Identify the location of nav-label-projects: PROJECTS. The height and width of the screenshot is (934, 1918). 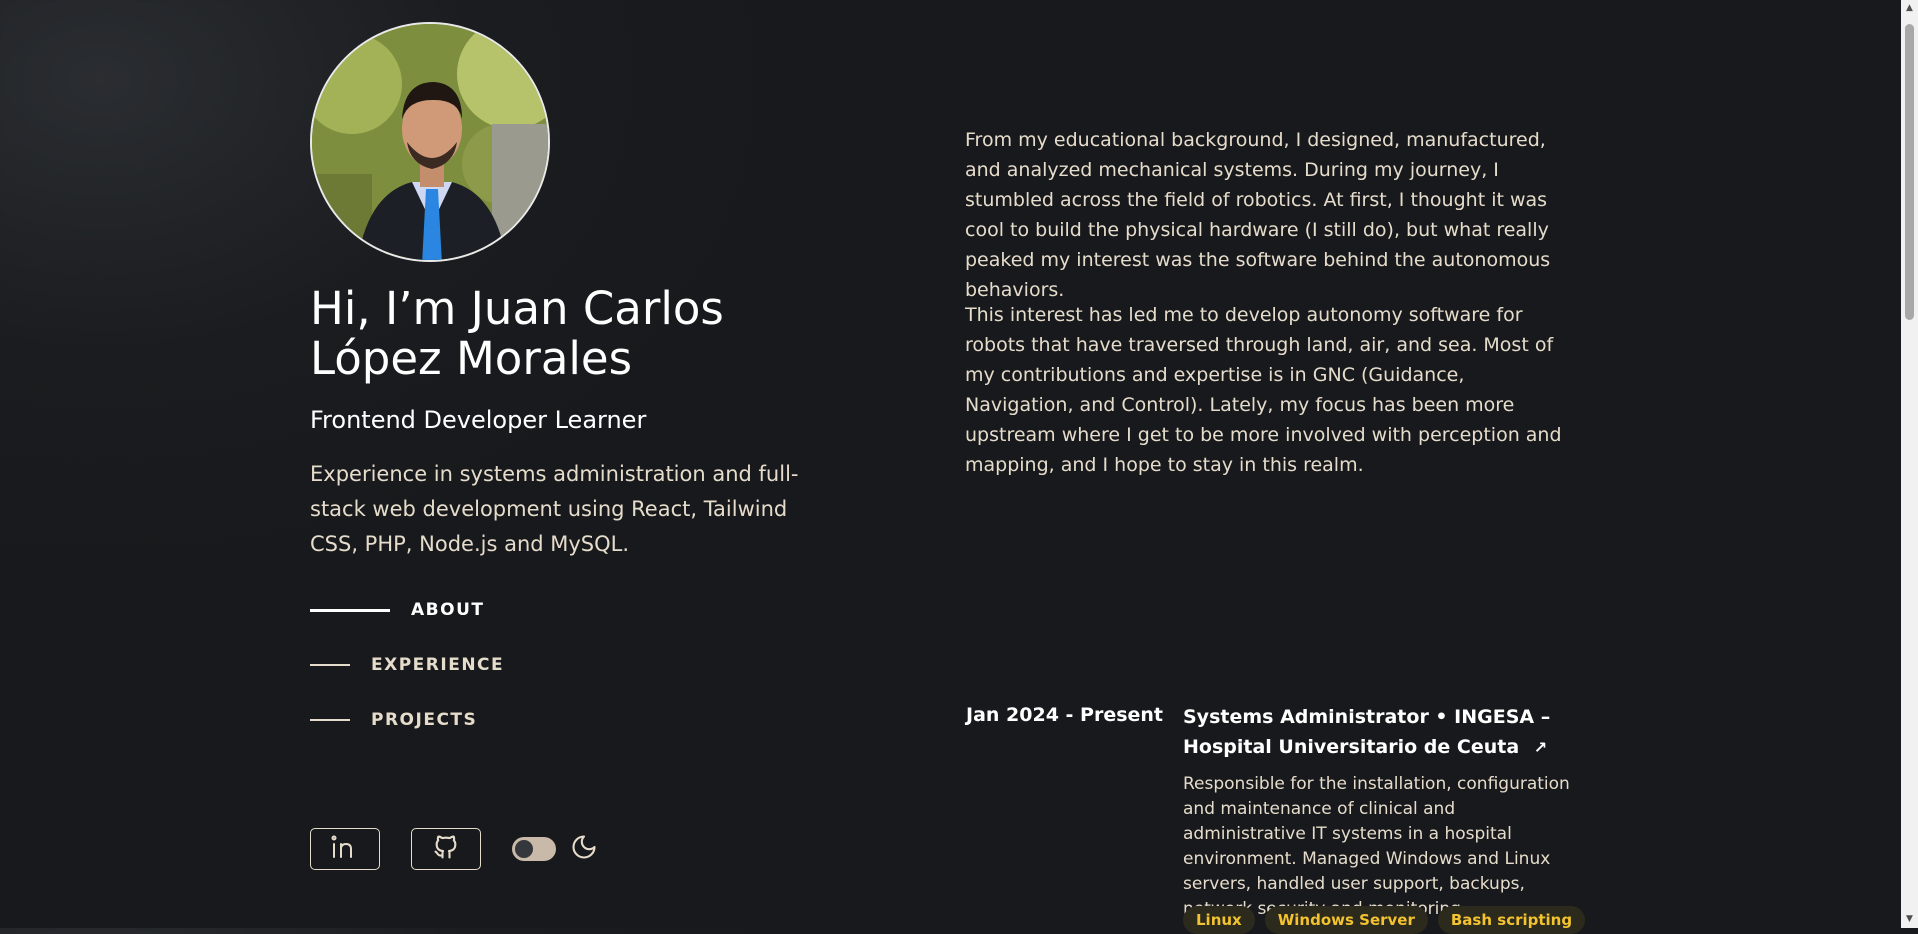
(424, 720).